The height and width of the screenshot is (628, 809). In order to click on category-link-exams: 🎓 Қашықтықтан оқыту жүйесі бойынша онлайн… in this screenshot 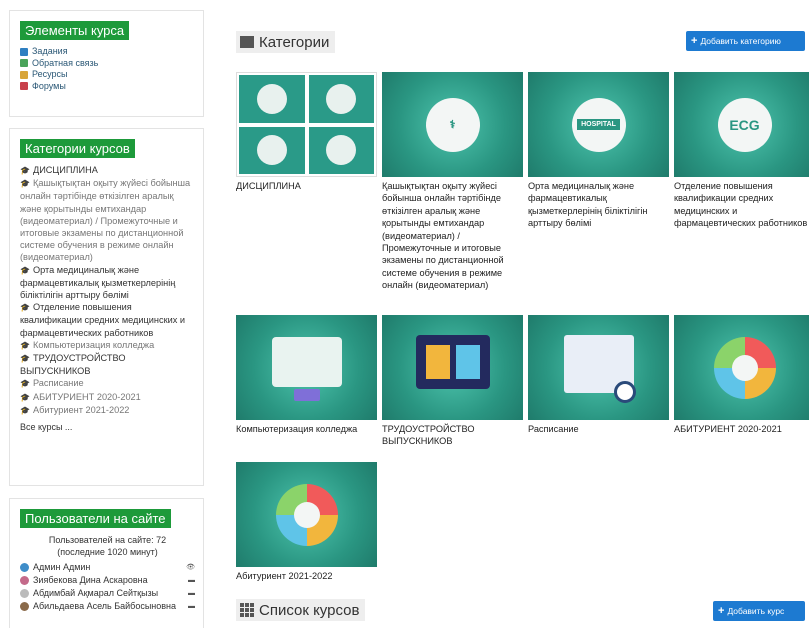, I will do `click(107, 220)`.